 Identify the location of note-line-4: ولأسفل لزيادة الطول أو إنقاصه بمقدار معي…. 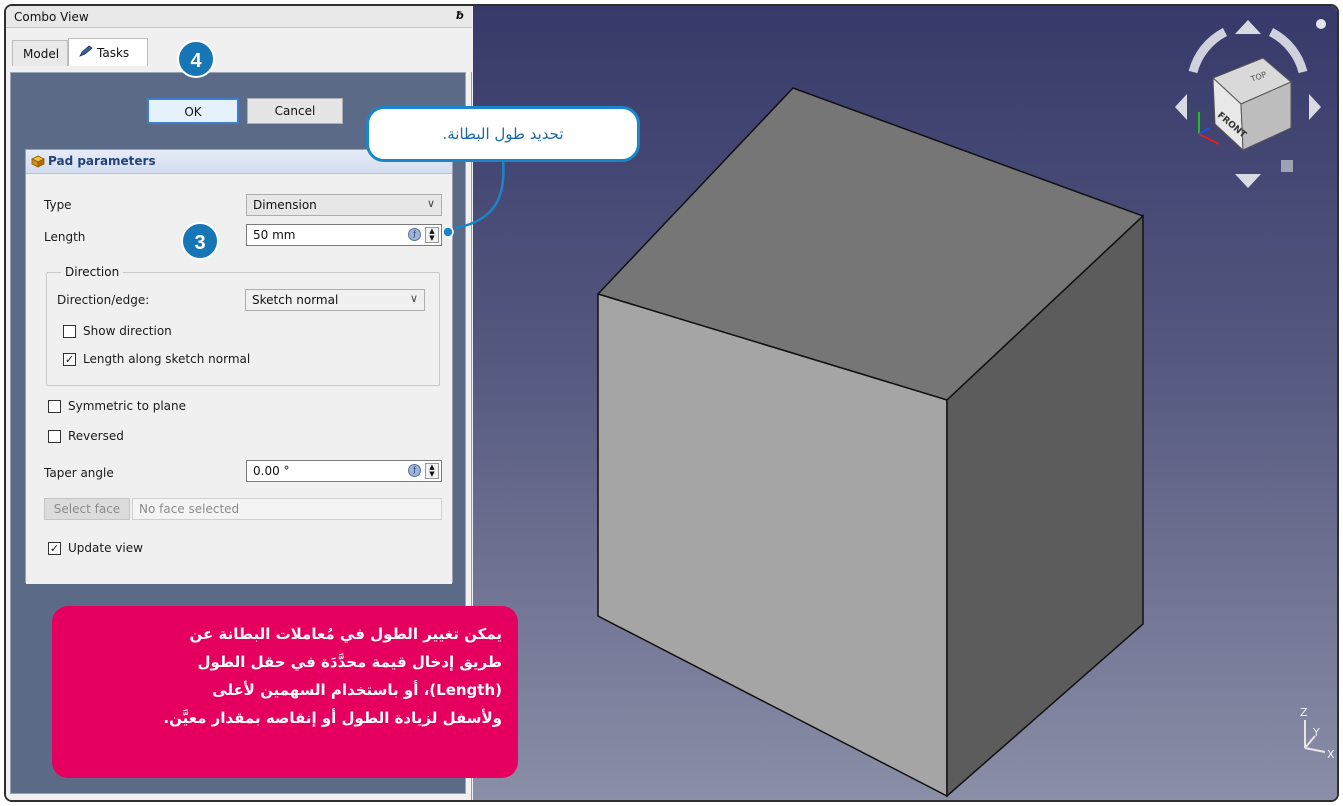
(332, 718).